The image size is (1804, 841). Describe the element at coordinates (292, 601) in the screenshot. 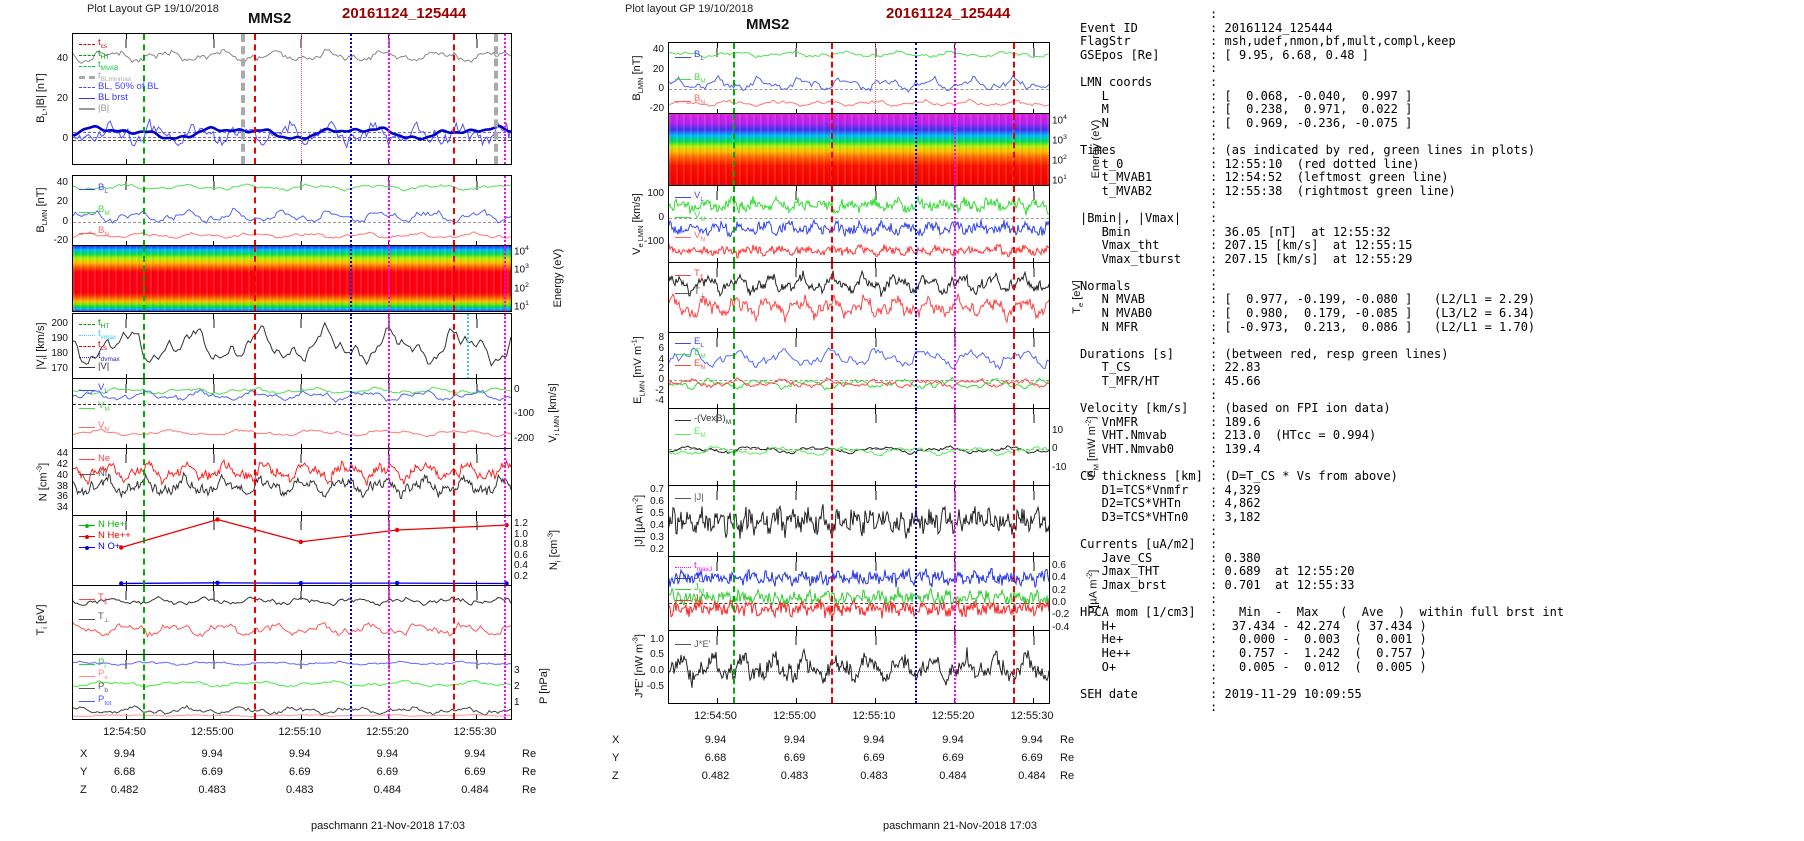

I see `series-Tperp` at that location.